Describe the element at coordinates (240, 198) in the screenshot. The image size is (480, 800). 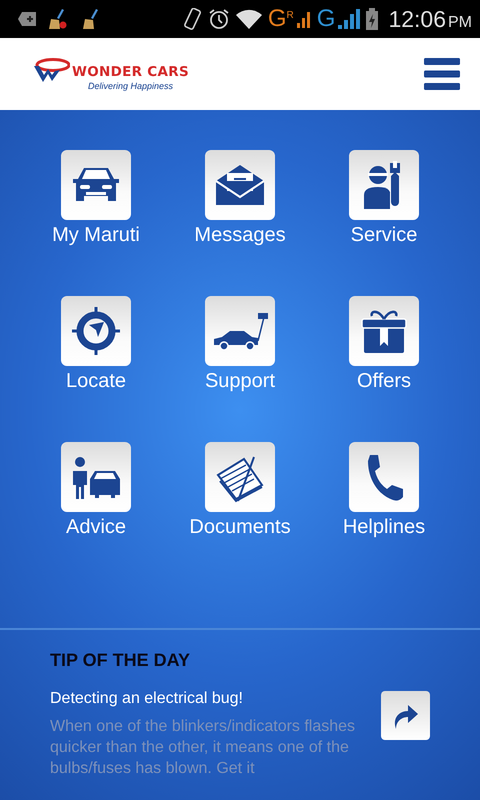
I see `menu-tile: Messages` at that location.